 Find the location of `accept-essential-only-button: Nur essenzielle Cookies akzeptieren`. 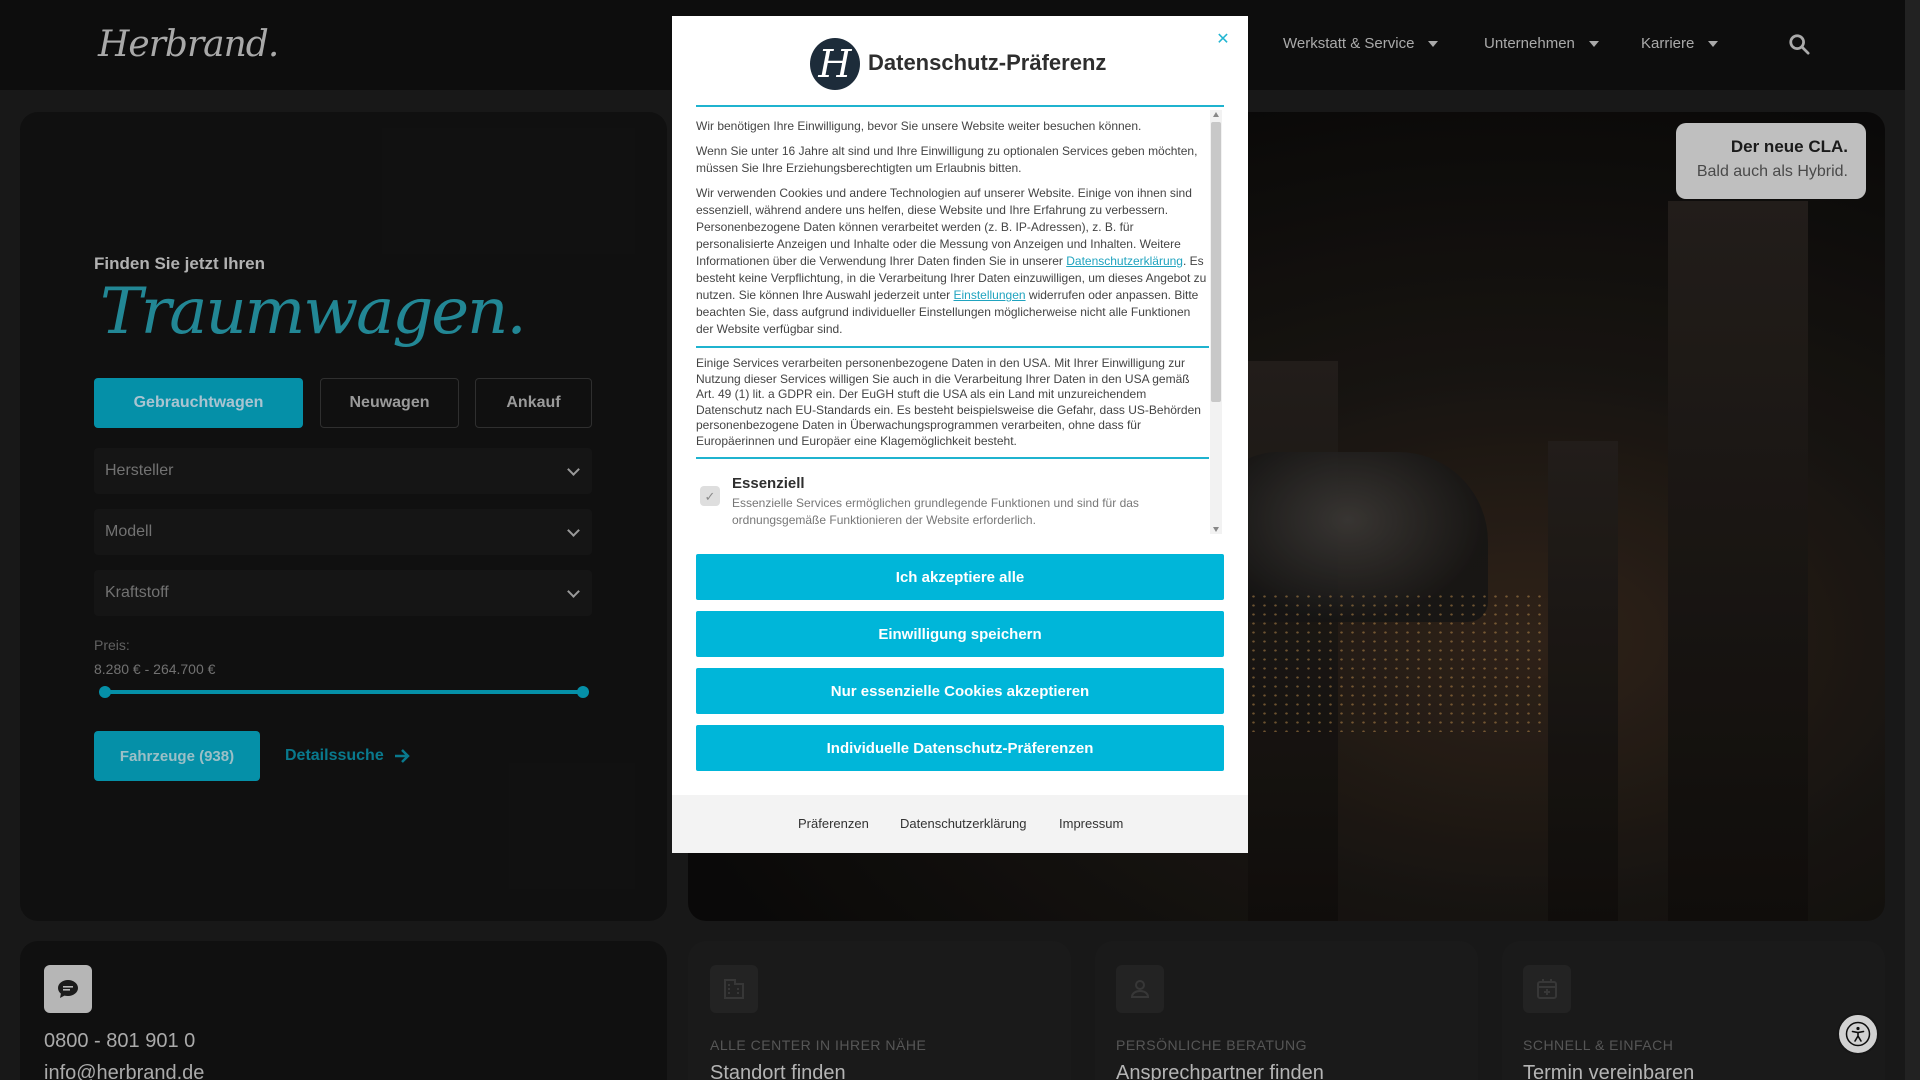

accept-essential-only-button: Nur essenzielle Cookies akzeptieren is located at coordinates (960, 691).